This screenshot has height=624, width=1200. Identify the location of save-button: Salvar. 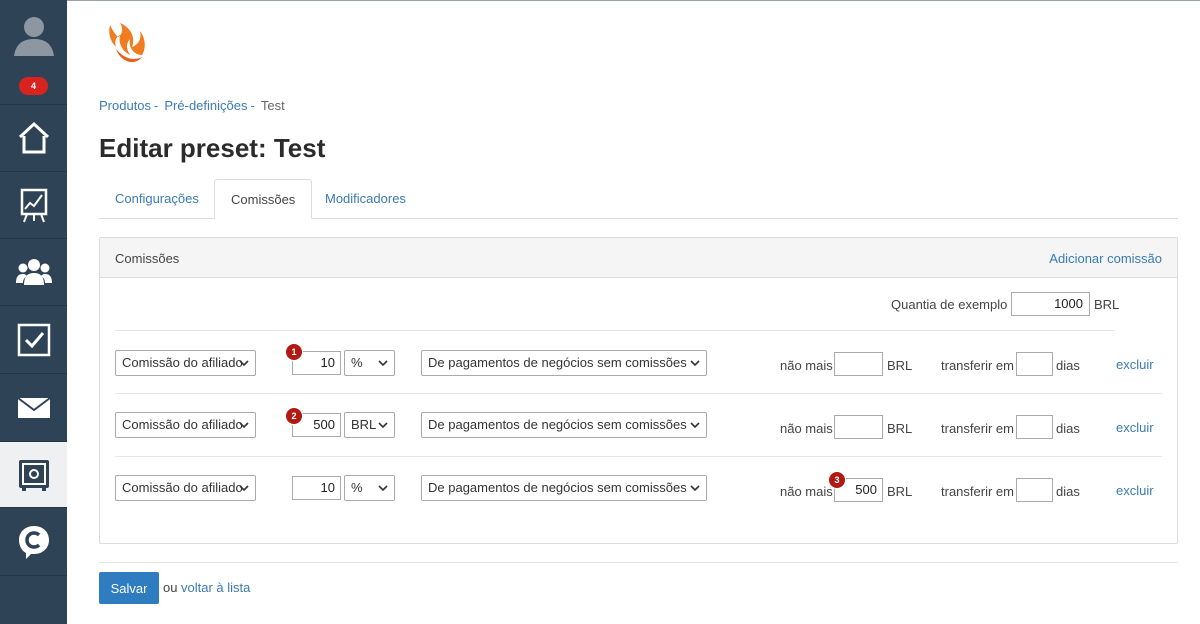
(129, 588).